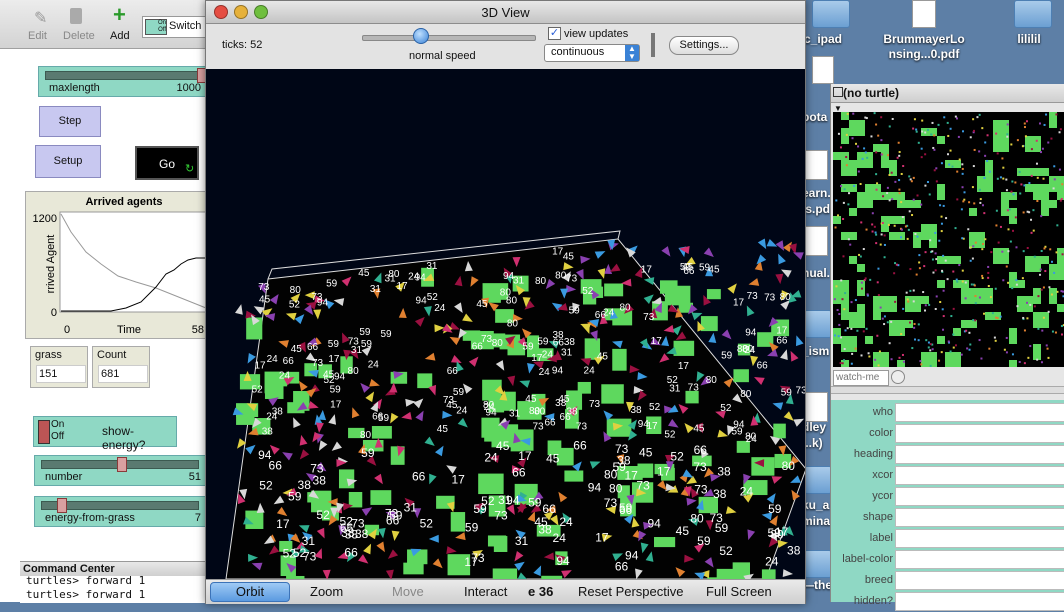 The height and width of the screenshot is (612, 1064). I want to click on desktop-item-label: lililil, so click(1029, 39).